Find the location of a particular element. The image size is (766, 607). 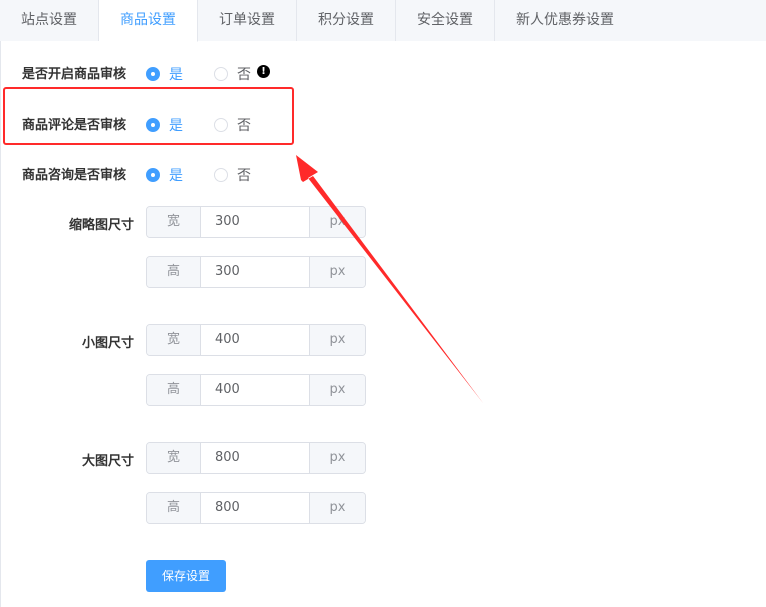

comment-audit-yes-radio: 是 is located at coordinates (164, 125).